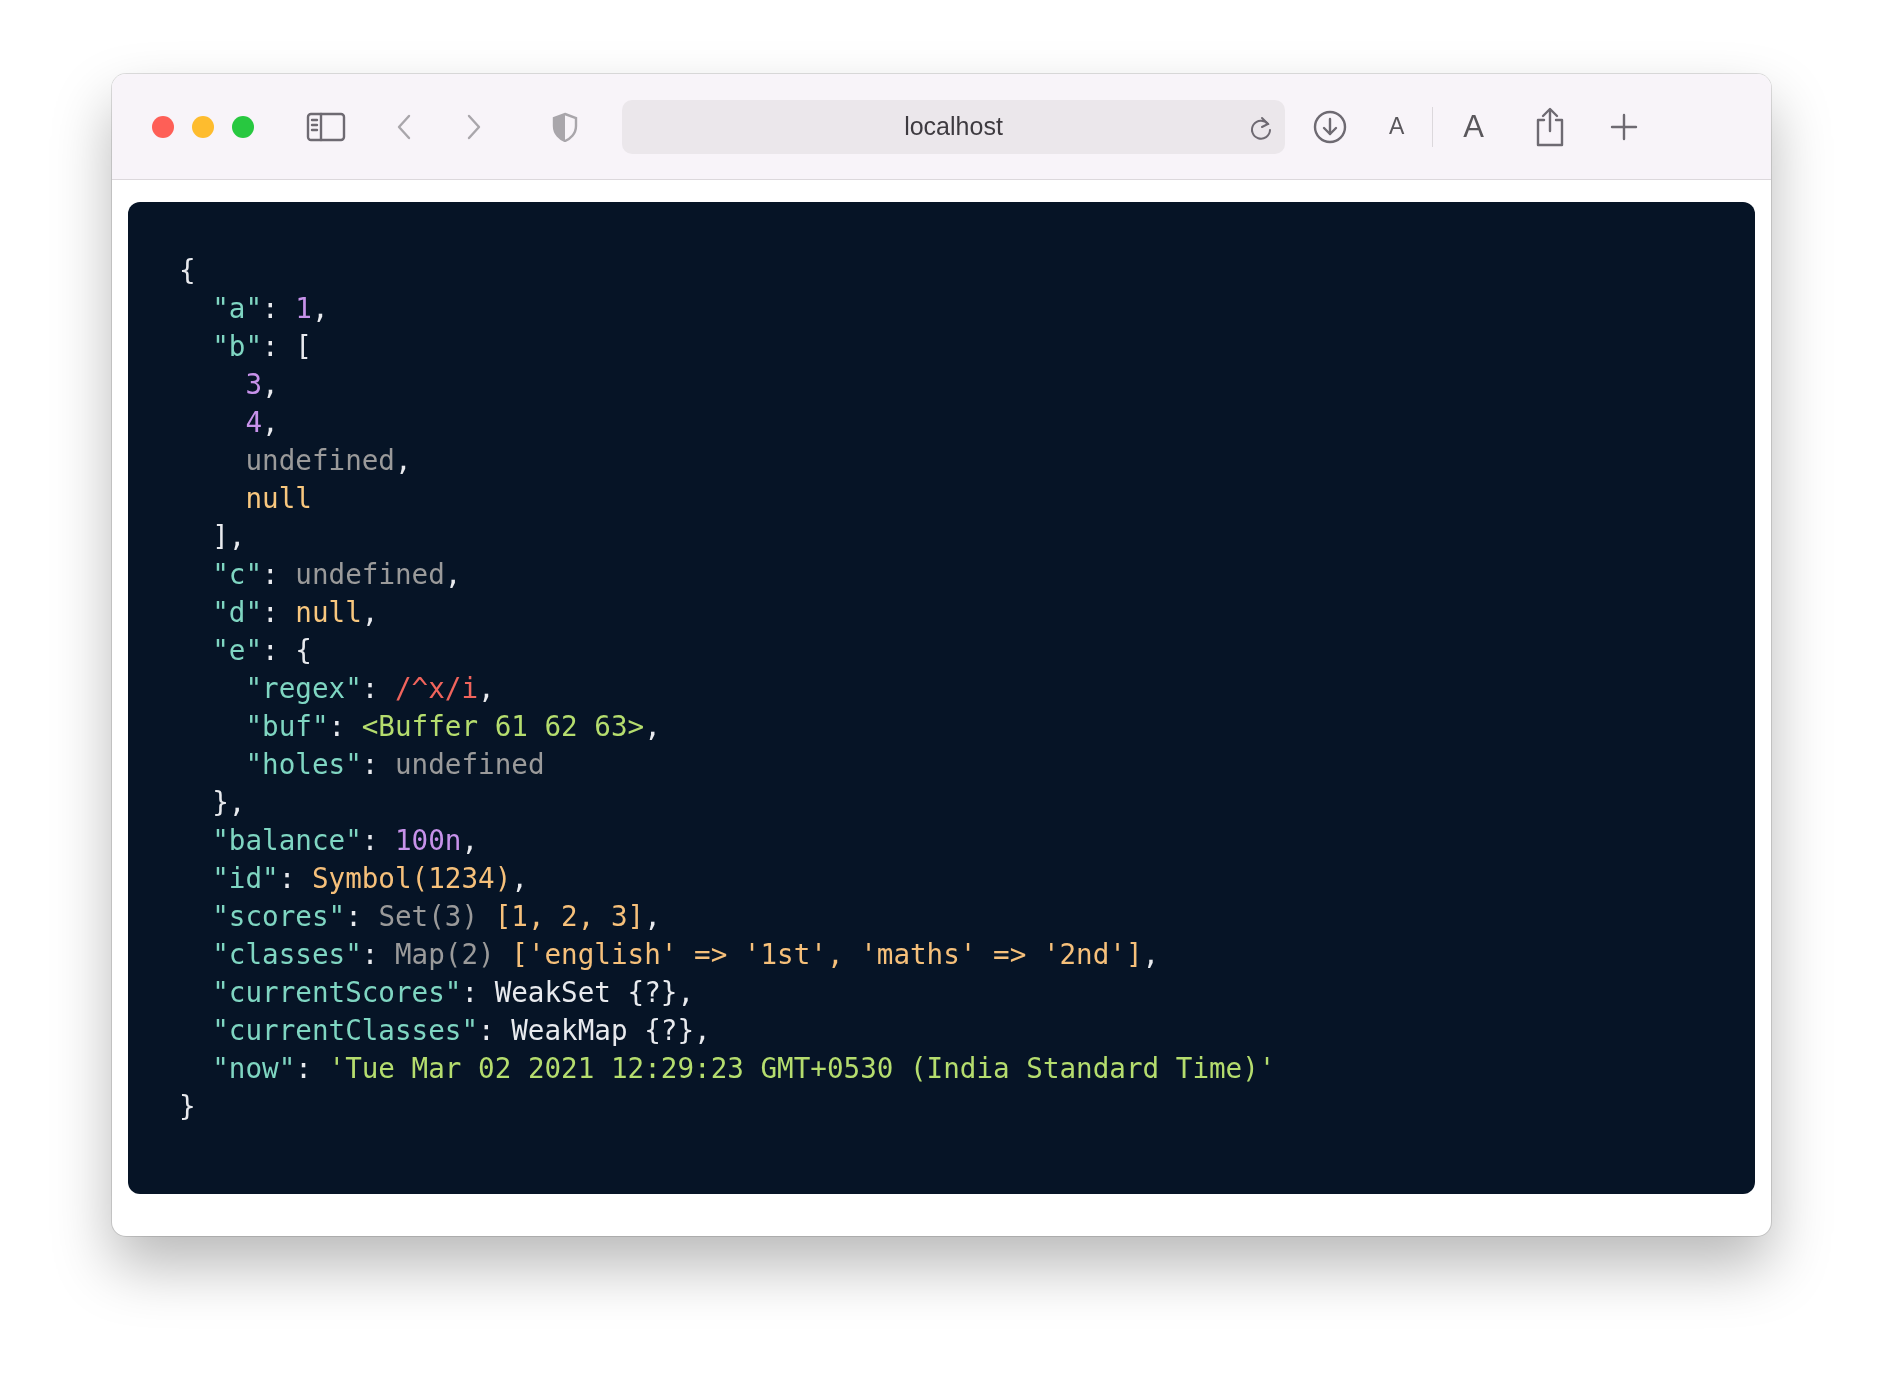 This screenshot has width=1882, height=1384. Describe the element at coordinates (261, 347) in the screenshot. I see `code-line: "b": [` at that location.